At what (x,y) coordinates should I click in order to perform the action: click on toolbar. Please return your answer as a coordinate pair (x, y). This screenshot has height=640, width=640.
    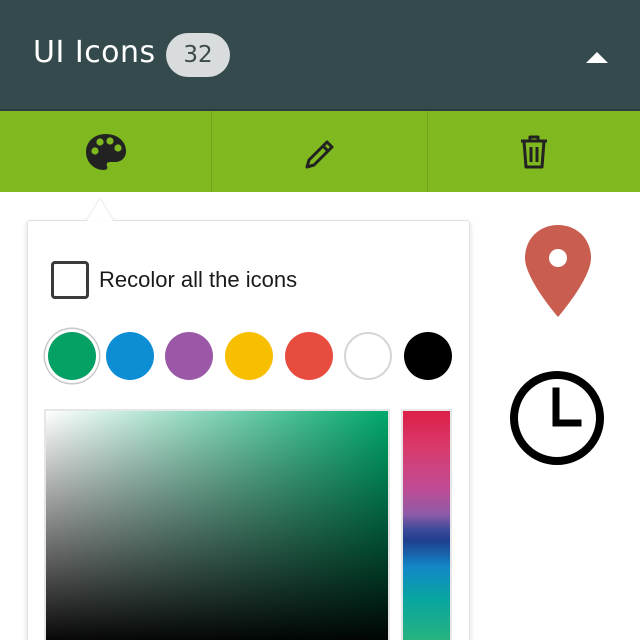
    Looking at the image, I should click on (320, 151).